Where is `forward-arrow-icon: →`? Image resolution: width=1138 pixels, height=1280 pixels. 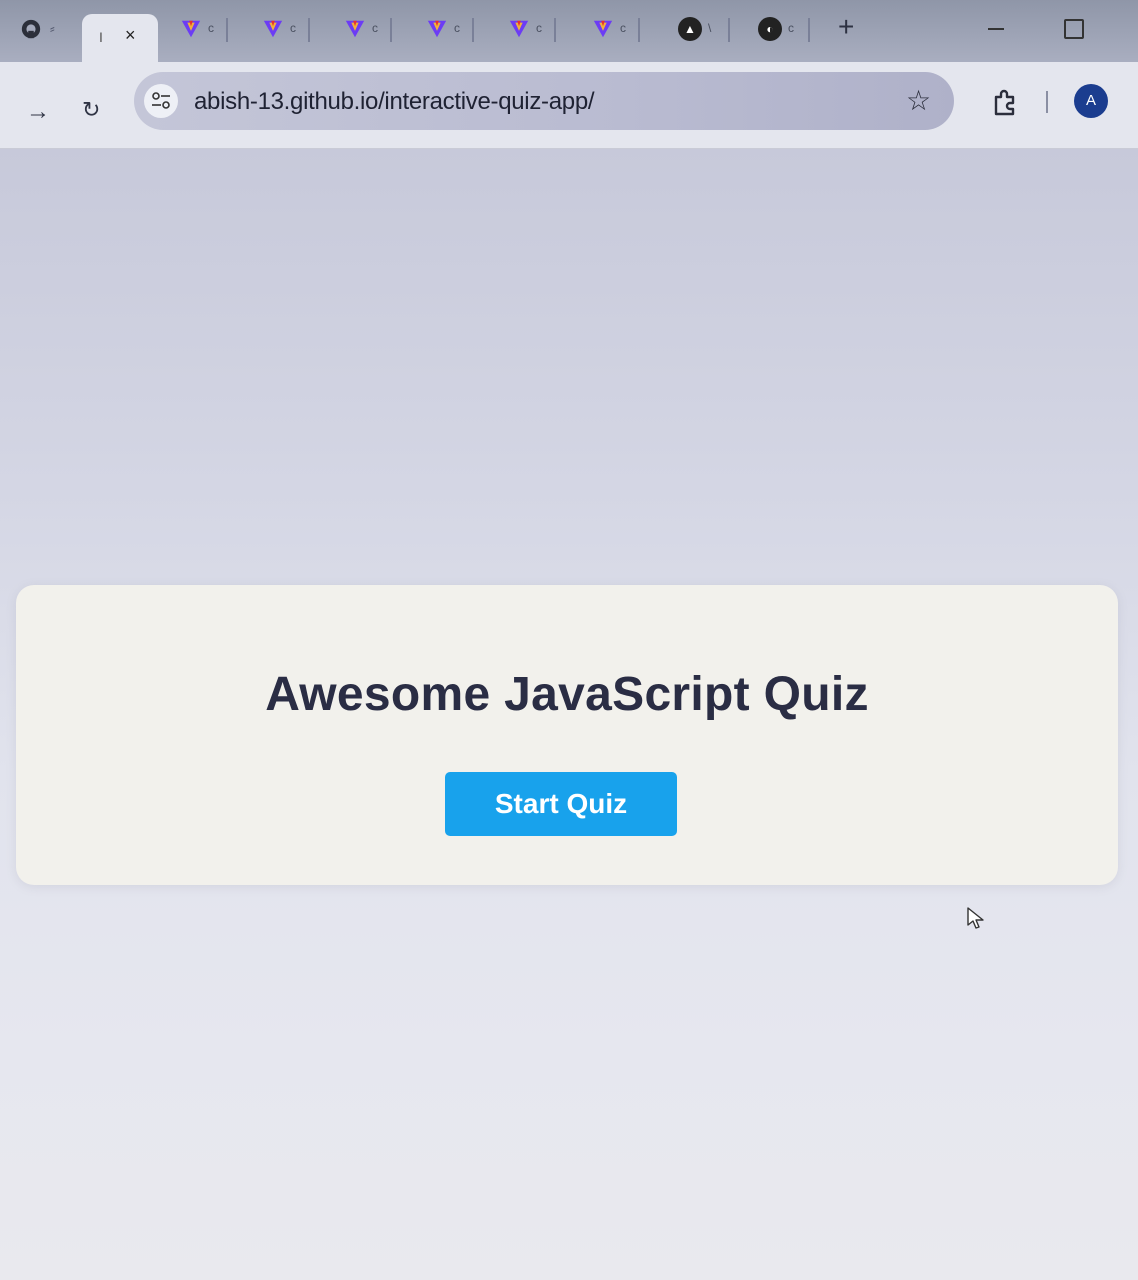
forward-arrow-icon: → is located at coordinates (38, 112).